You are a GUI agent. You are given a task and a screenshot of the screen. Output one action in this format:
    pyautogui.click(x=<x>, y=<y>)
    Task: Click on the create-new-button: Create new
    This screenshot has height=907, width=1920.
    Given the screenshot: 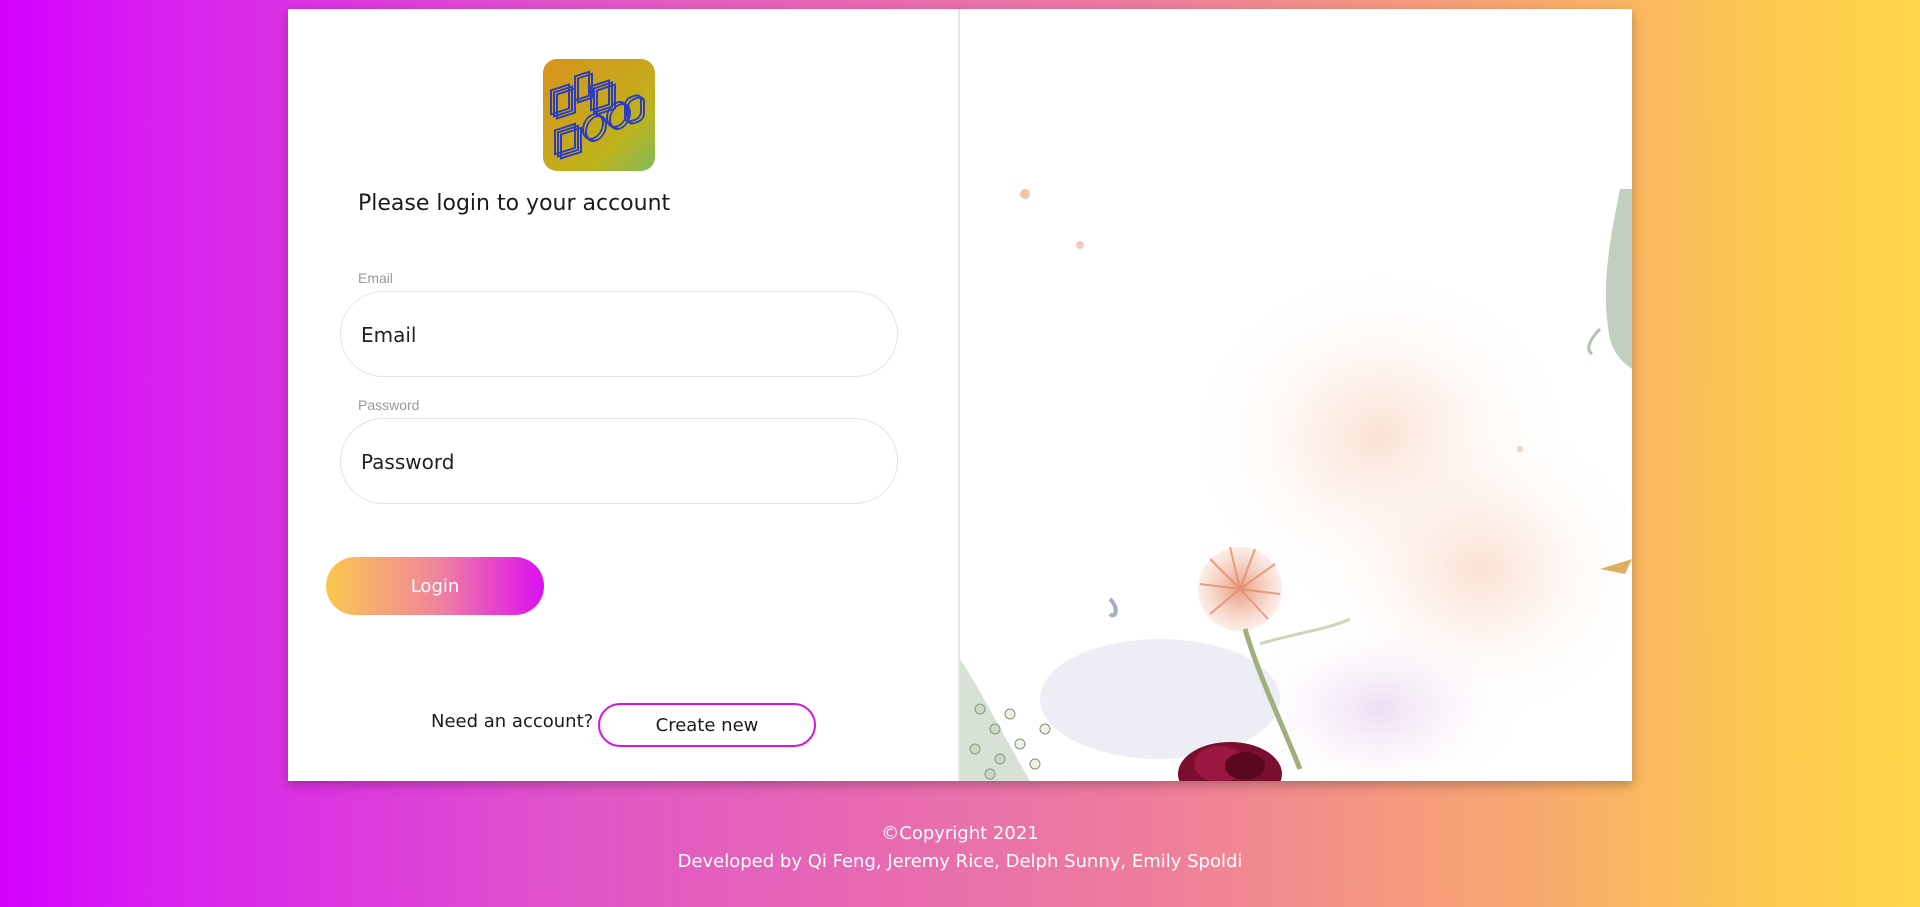 What is the action you would take?
    pyautogui.click(x=707, y=725)
    